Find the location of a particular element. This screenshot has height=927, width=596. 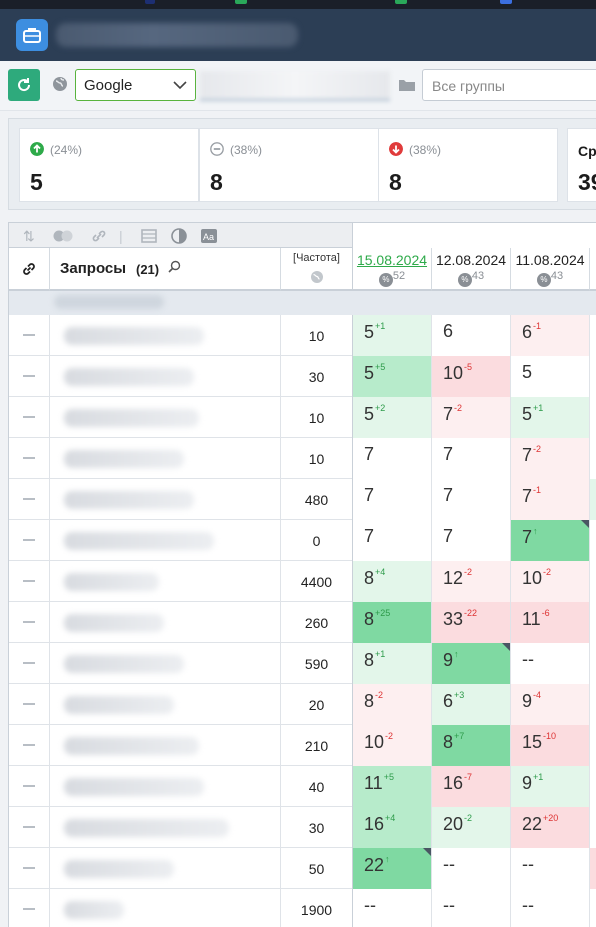

position-cell: 8+1 is located at coordinates (392, 663).